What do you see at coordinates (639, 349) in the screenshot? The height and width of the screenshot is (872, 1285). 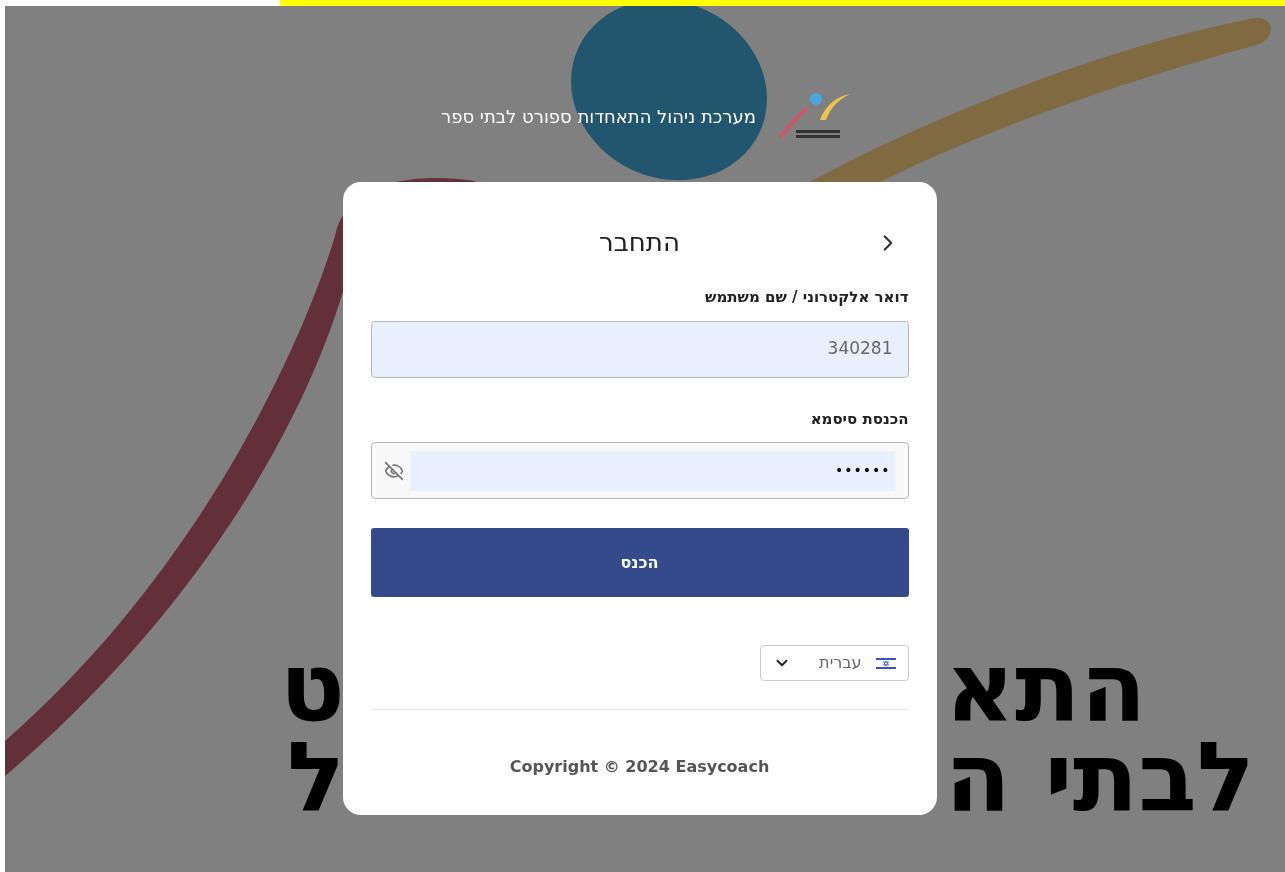 I see `username-field: 340281` at bounding box center [639, 349].